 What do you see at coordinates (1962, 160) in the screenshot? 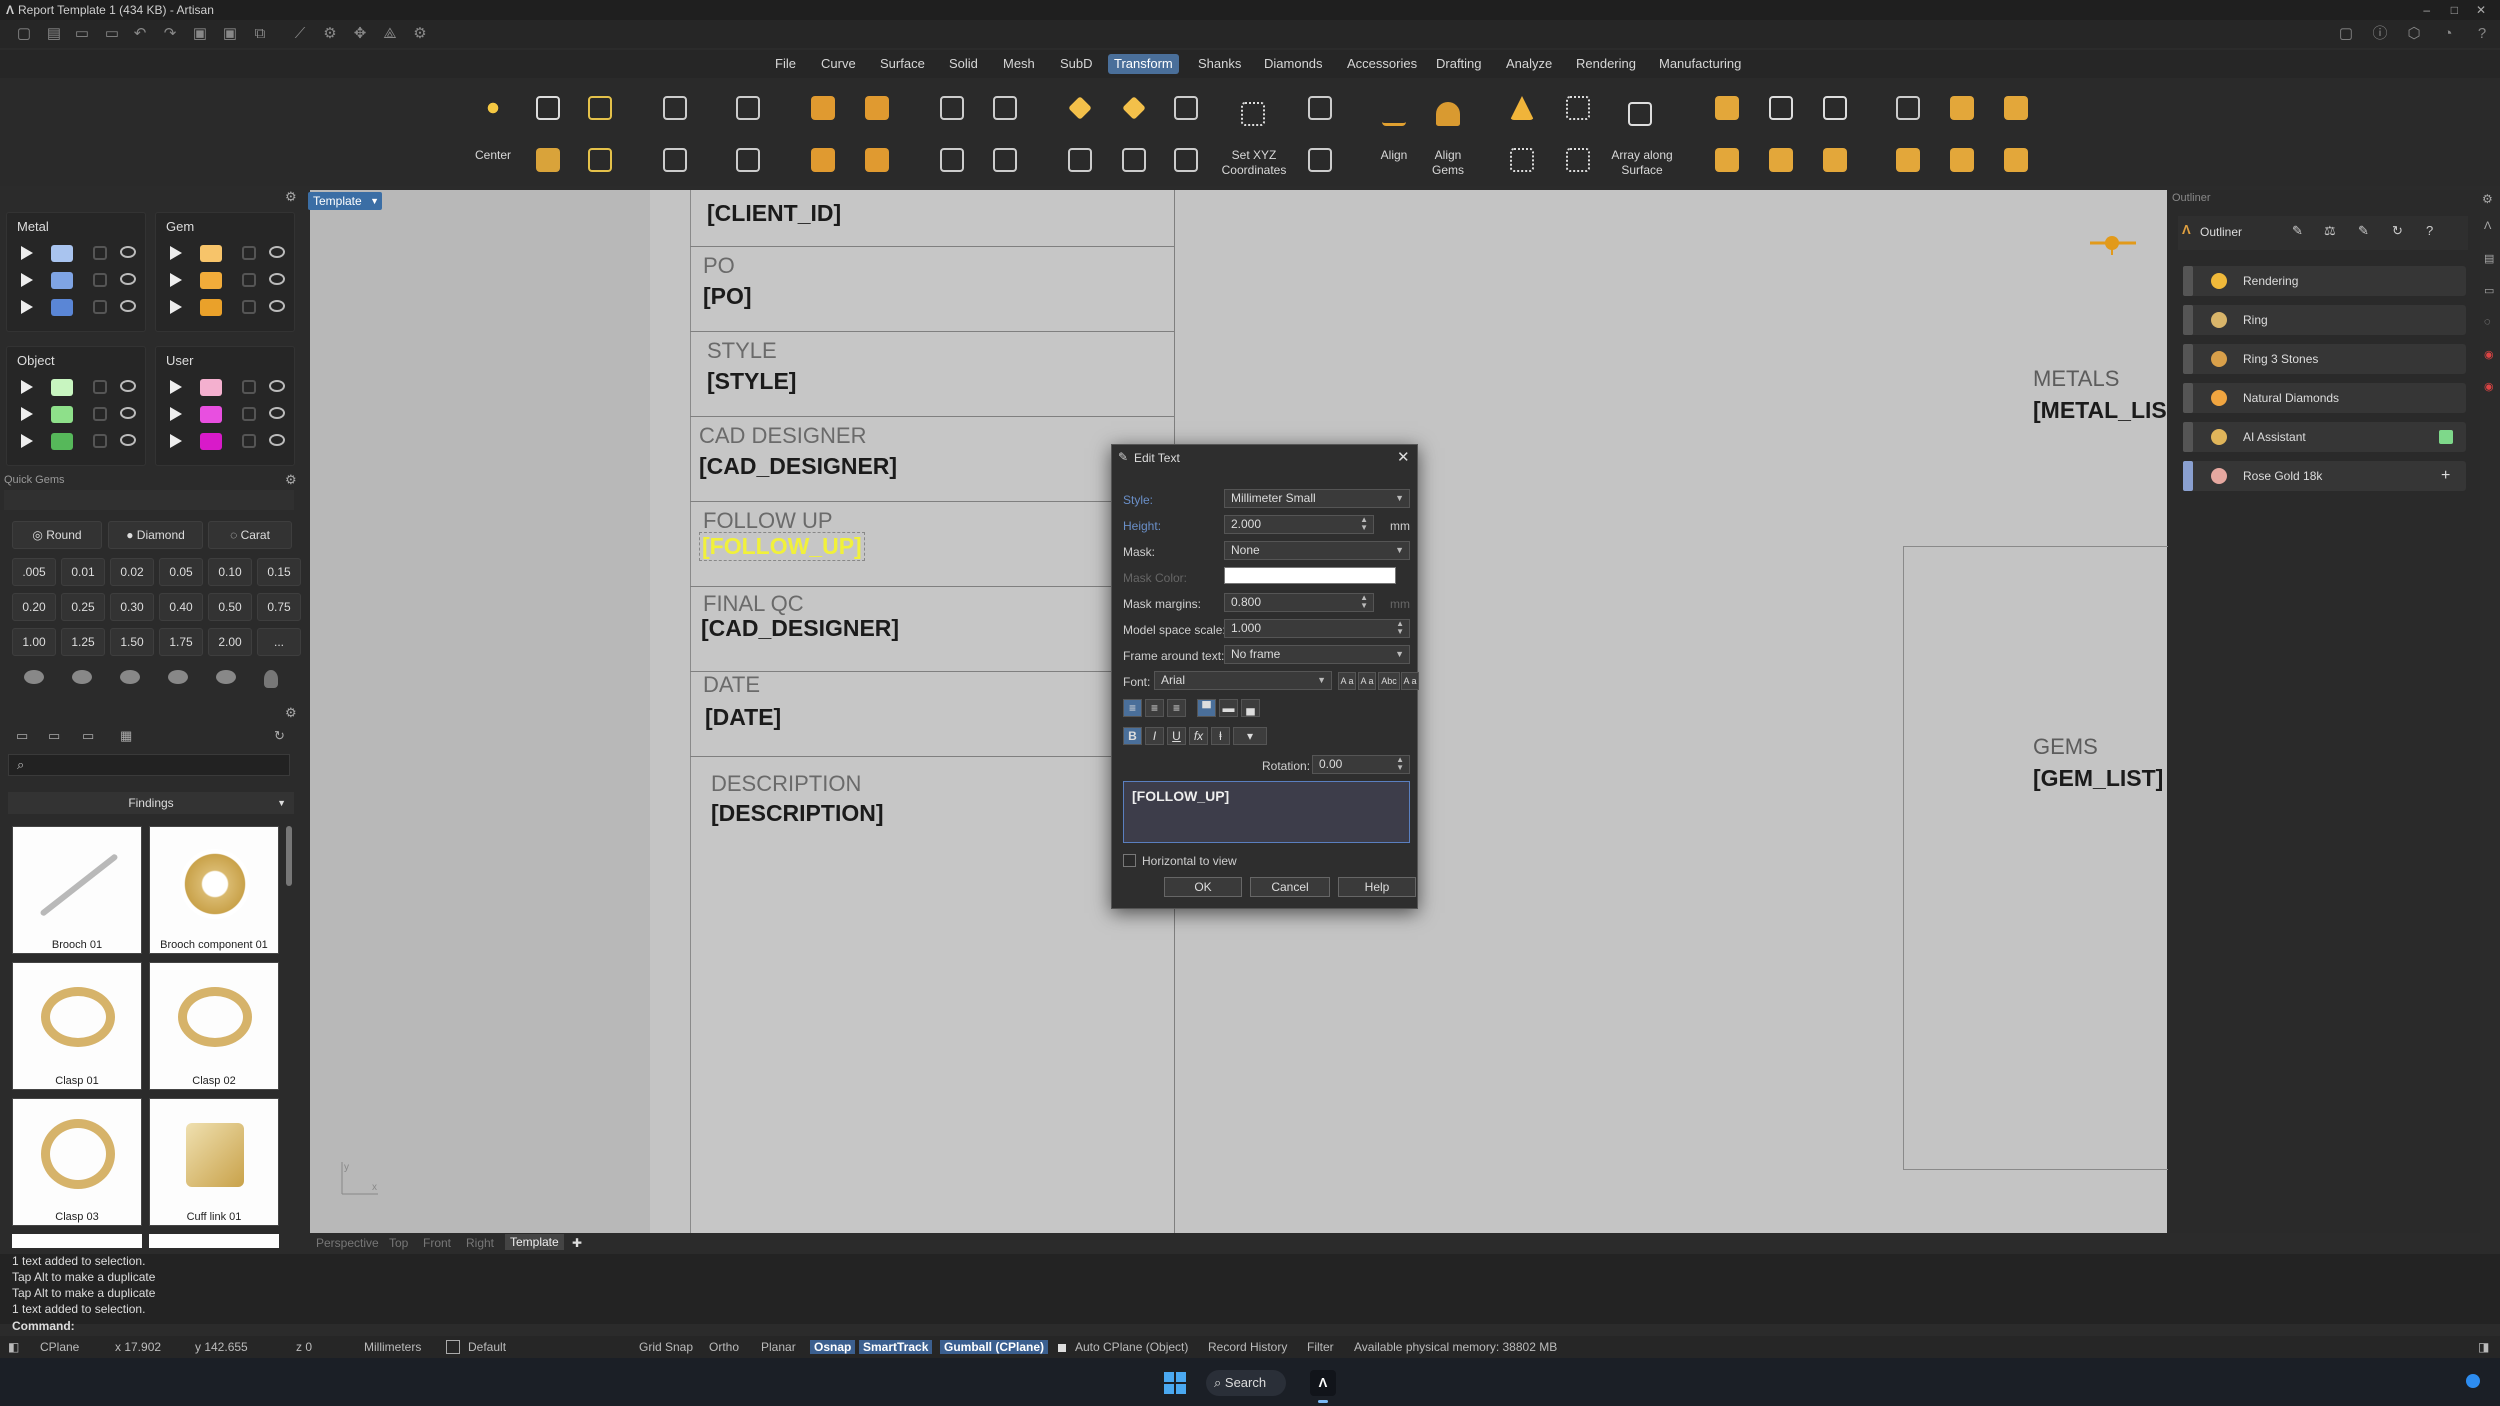
I see `band2-button` at bounding box center [1962, 160].